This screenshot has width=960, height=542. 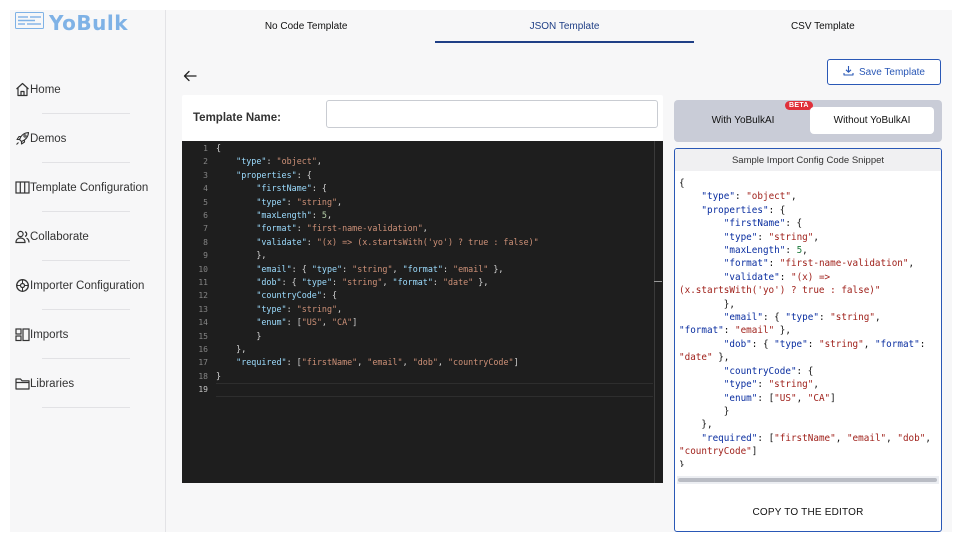 I want to click on folder-icon, so click(x=22, y=383).